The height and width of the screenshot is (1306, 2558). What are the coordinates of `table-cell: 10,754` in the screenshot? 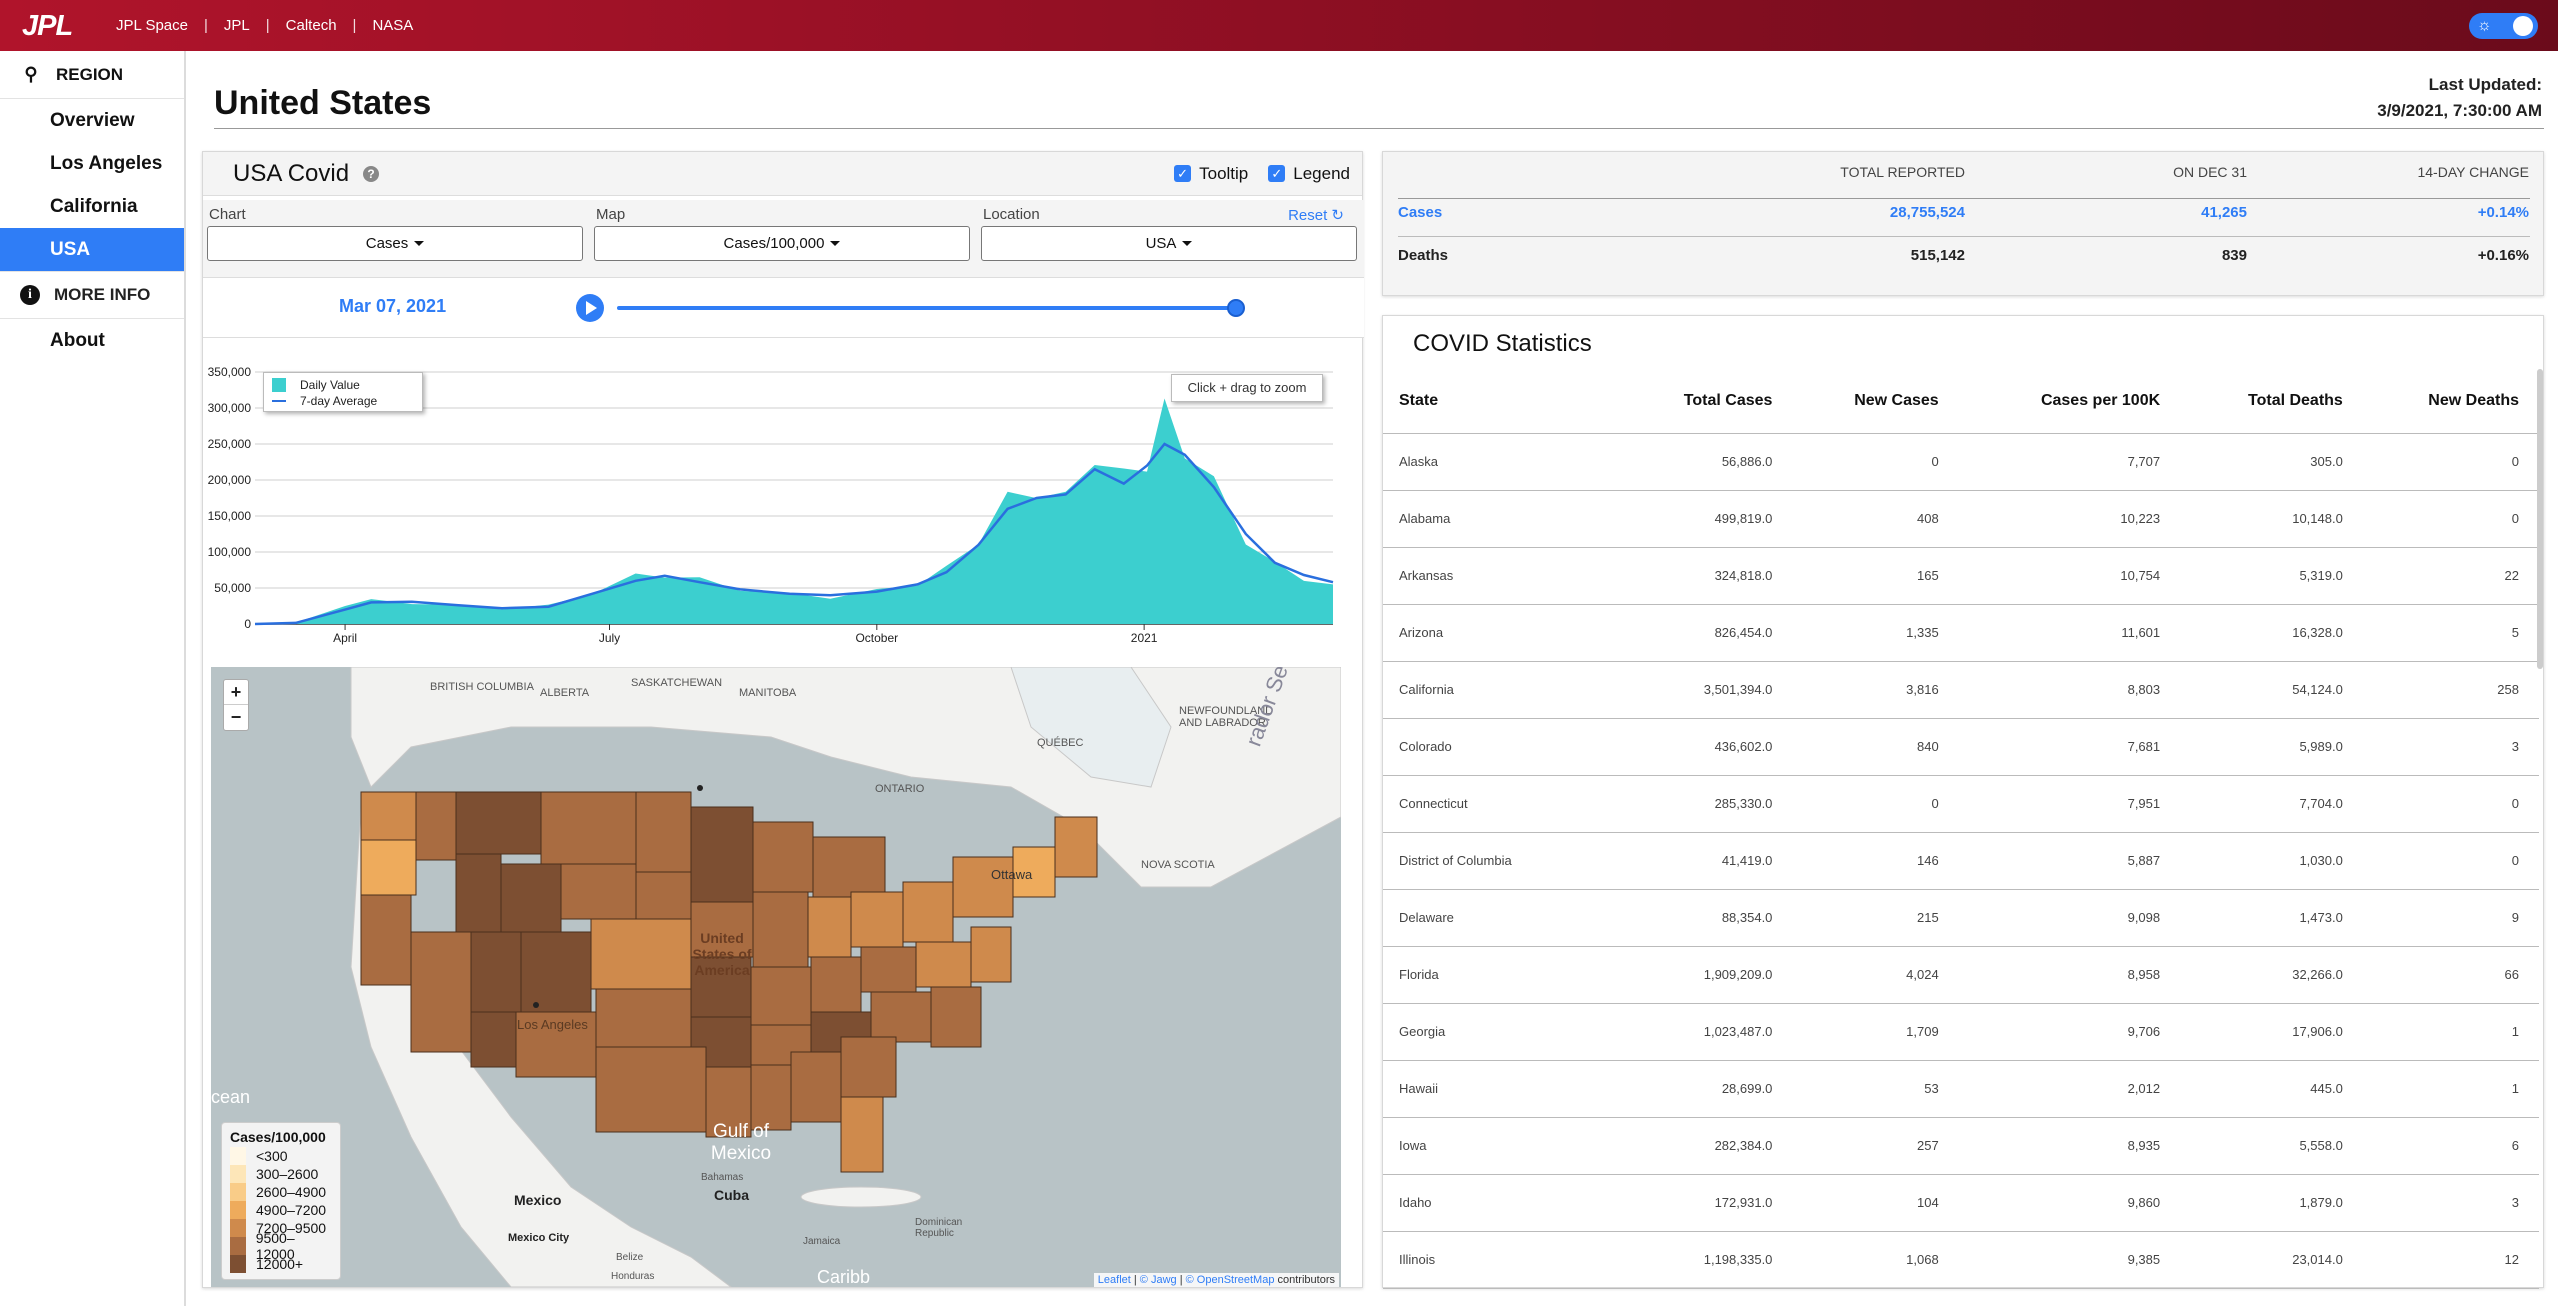 It's located at (2069, 576).